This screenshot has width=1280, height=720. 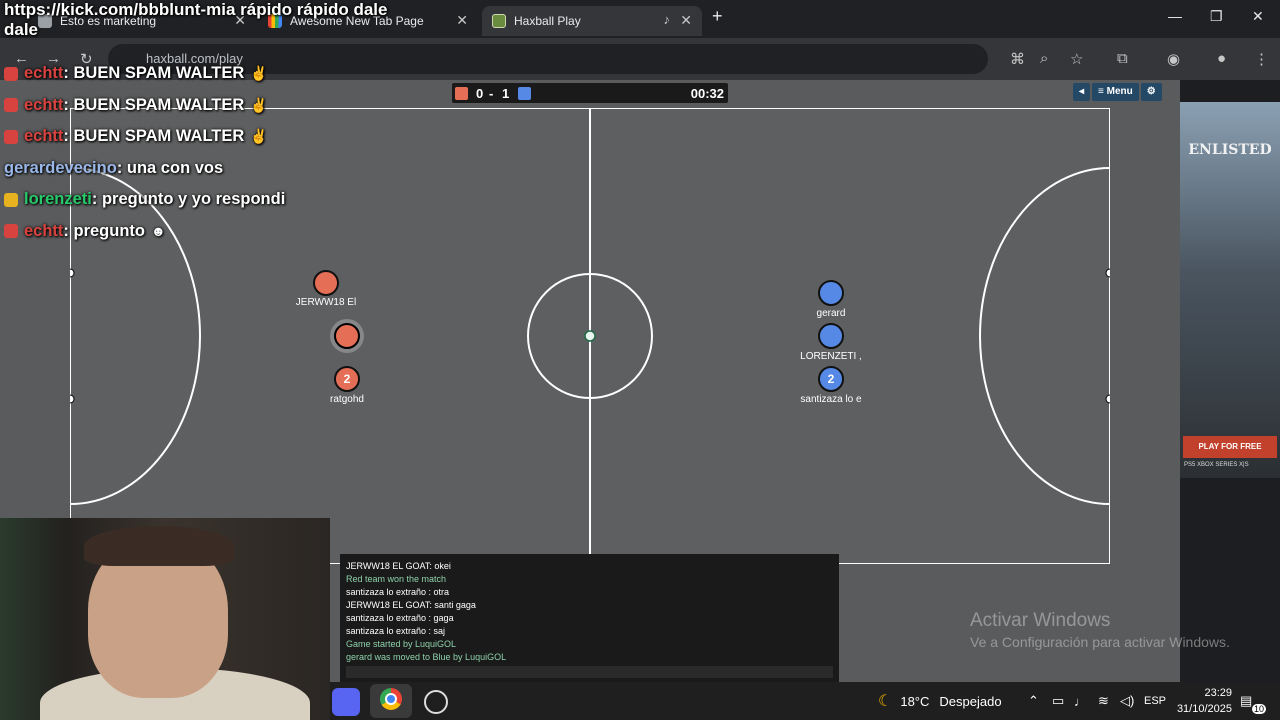 What do you see at coordinates (158, 231) in the screenshot?
I see `emote-icon: ☻` at bounding box center [158, 231].